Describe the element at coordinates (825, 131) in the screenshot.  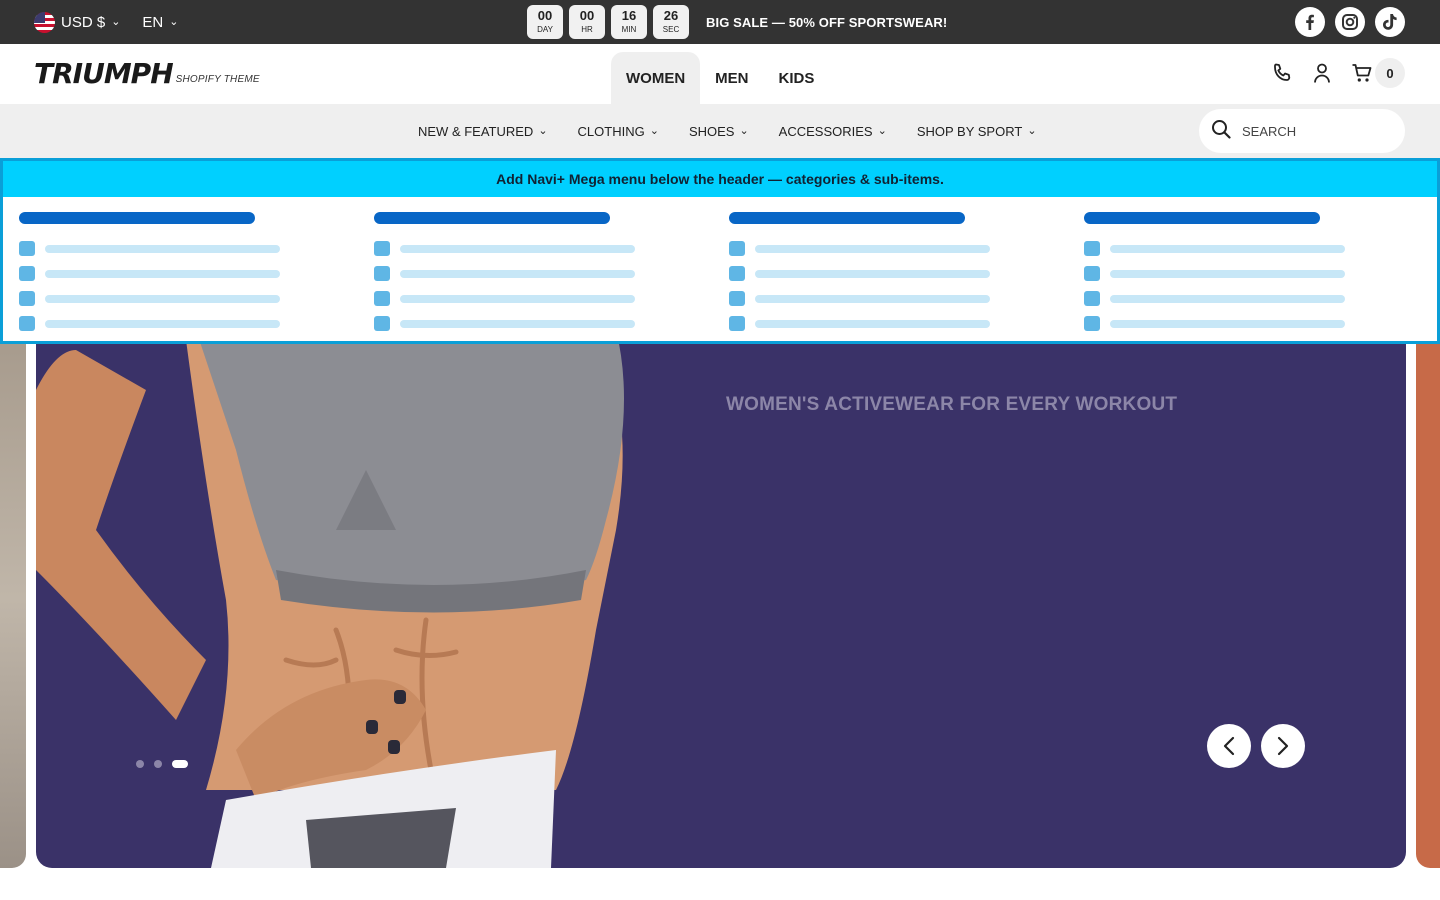
I see `nav-label: ACCESSORIES` at that location.